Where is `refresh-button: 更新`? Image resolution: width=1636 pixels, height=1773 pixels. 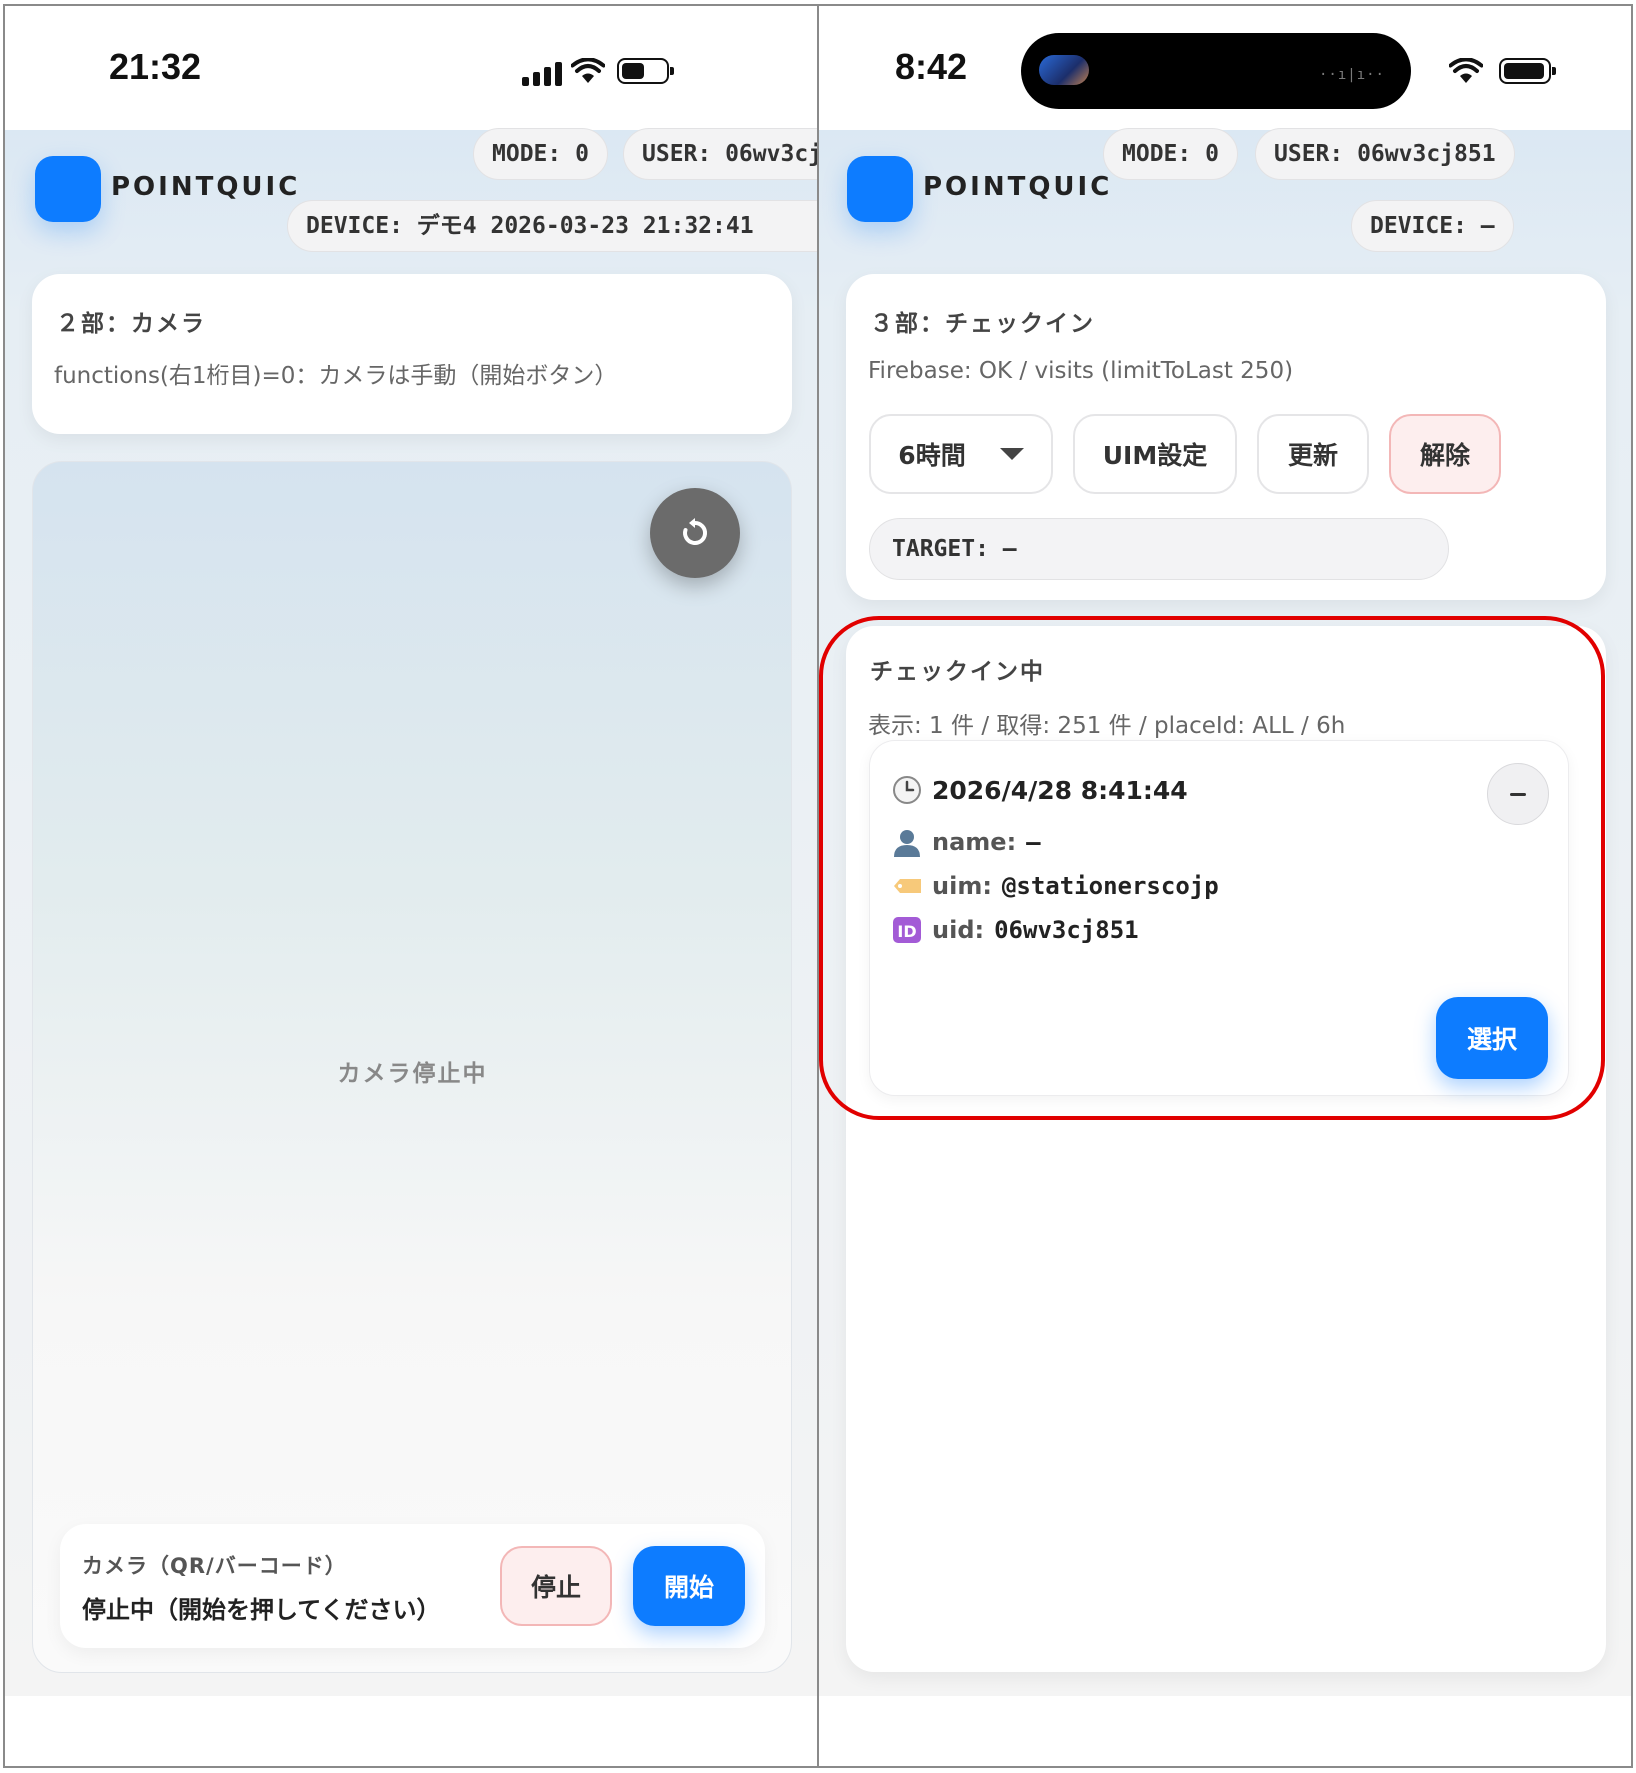
refresh-button: 更新 is located at coordinates (1313, 454).